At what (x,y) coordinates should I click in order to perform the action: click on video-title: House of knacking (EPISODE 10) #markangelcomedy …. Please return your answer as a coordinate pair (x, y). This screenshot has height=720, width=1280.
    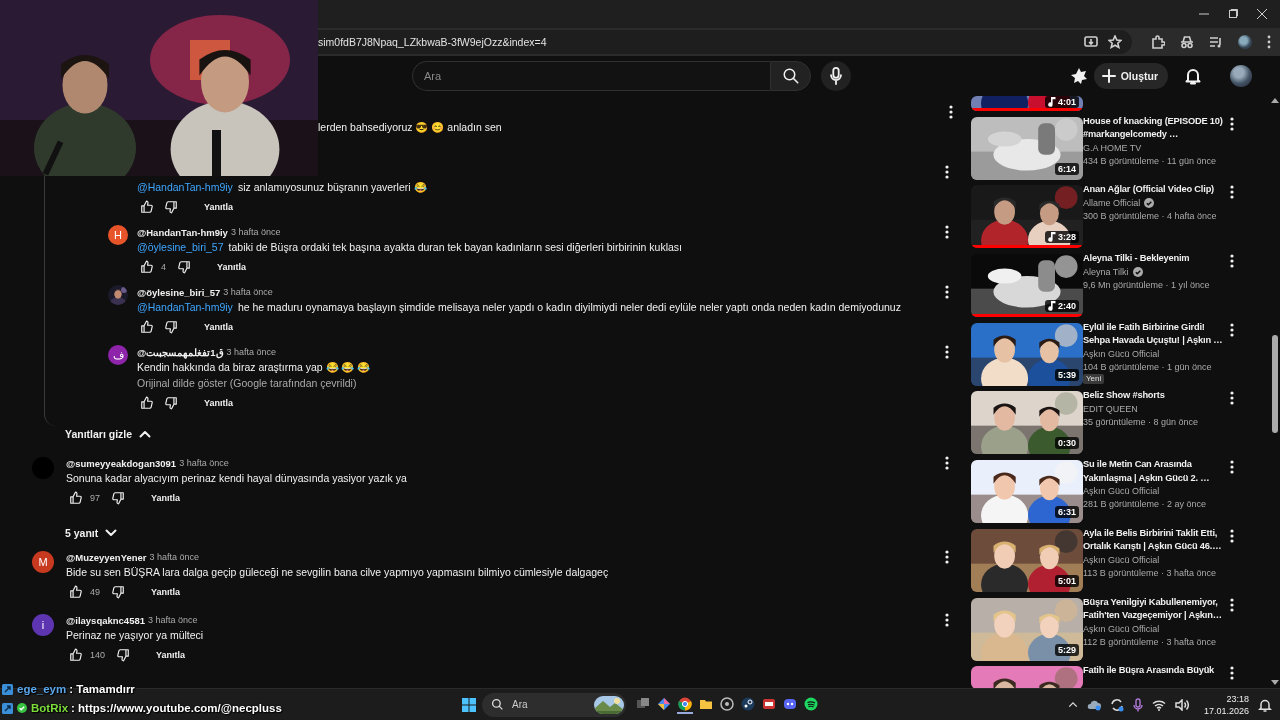
    Looking at the image, I should click on (1154, 128).